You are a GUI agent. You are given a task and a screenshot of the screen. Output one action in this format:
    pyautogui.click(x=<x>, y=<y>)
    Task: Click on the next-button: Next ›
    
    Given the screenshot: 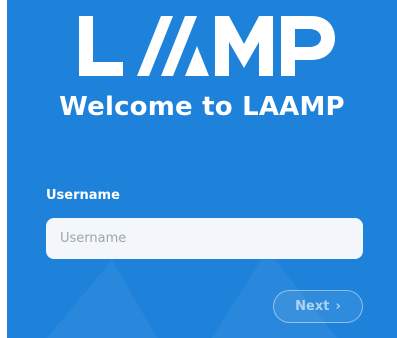 What is the action you would take?
    pyautogui.click(x=318, y=306)
    